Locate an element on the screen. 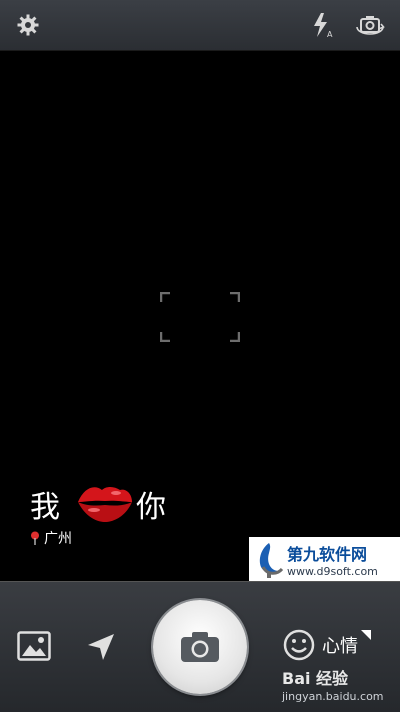  love-sticker: 我 你 广州 is located at coordinates (108, 516).